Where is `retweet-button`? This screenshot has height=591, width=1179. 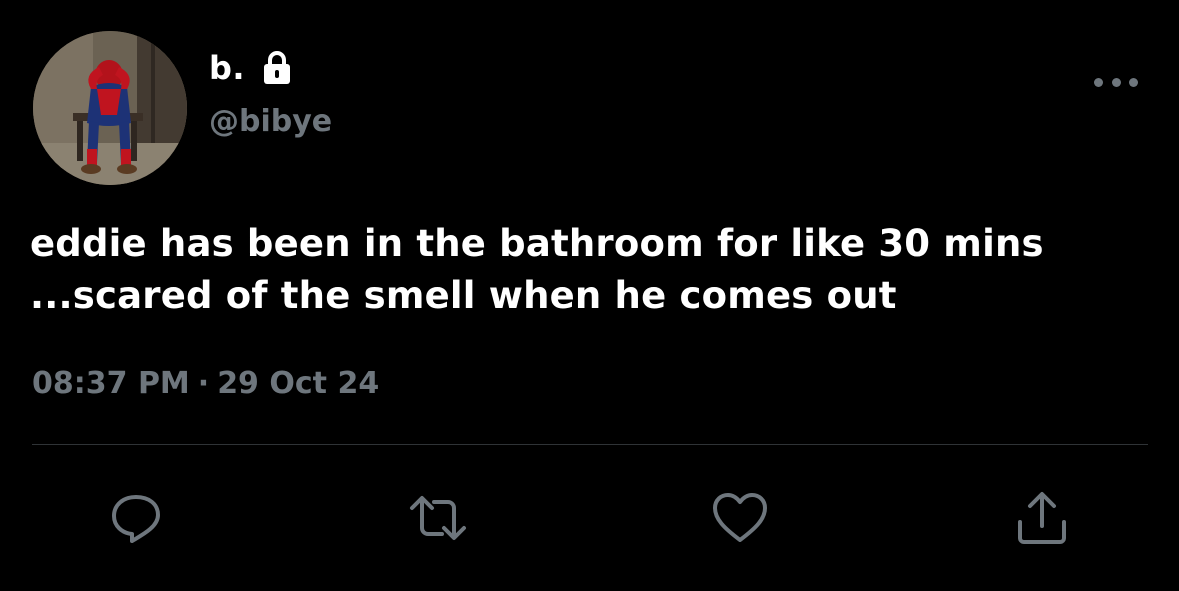 retweet-button is located at coordinates (438, 518).